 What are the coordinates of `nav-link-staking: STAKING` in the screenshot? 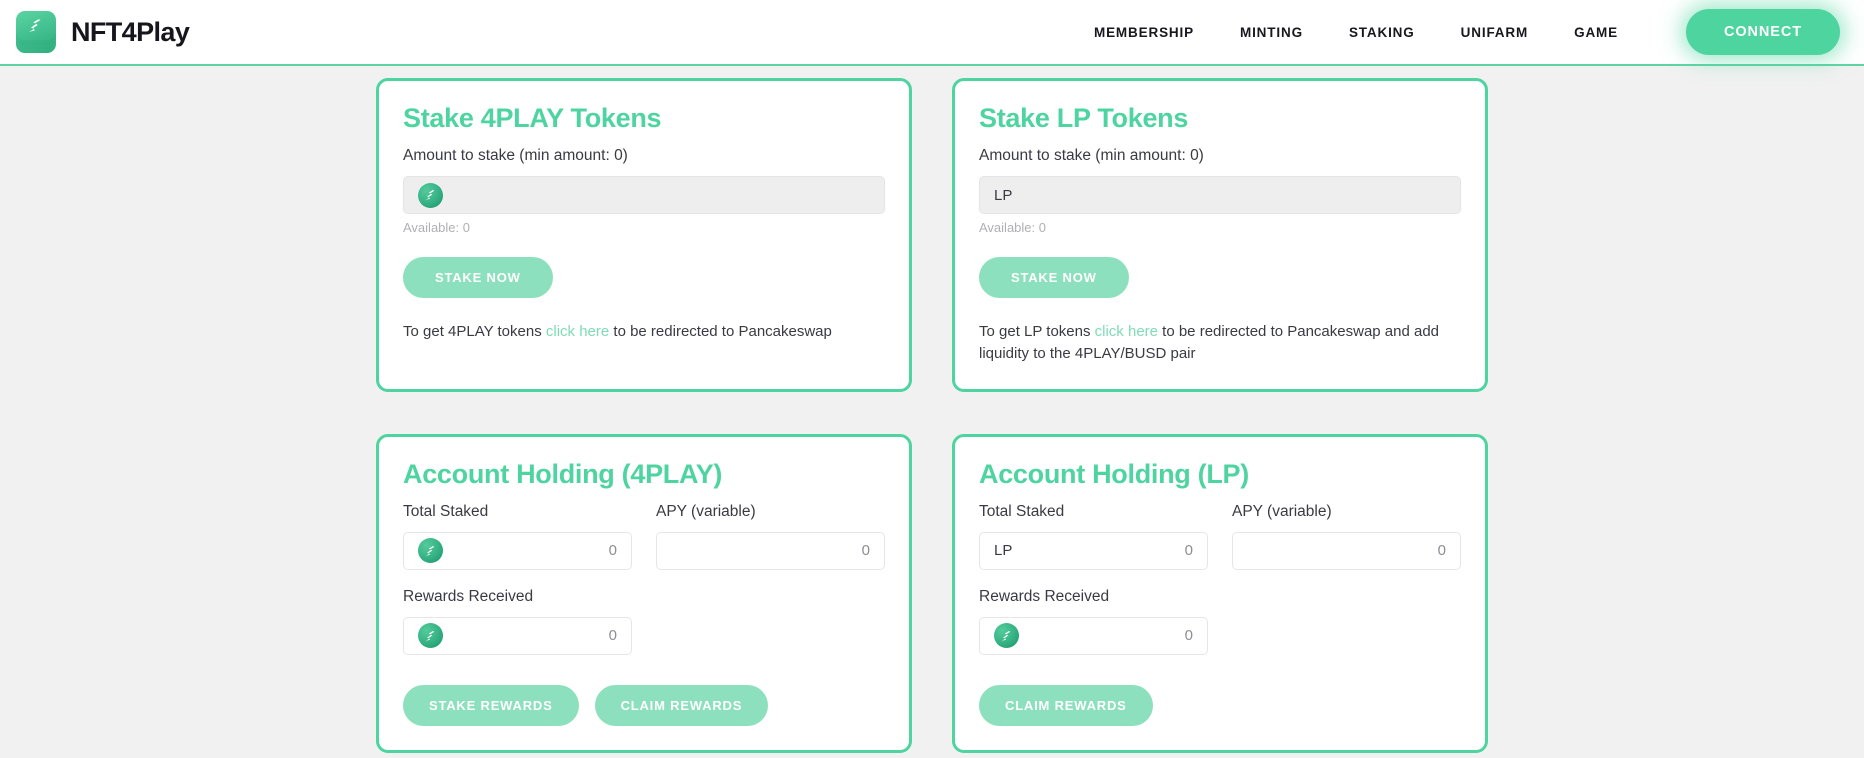 It's located at (1382, 32).